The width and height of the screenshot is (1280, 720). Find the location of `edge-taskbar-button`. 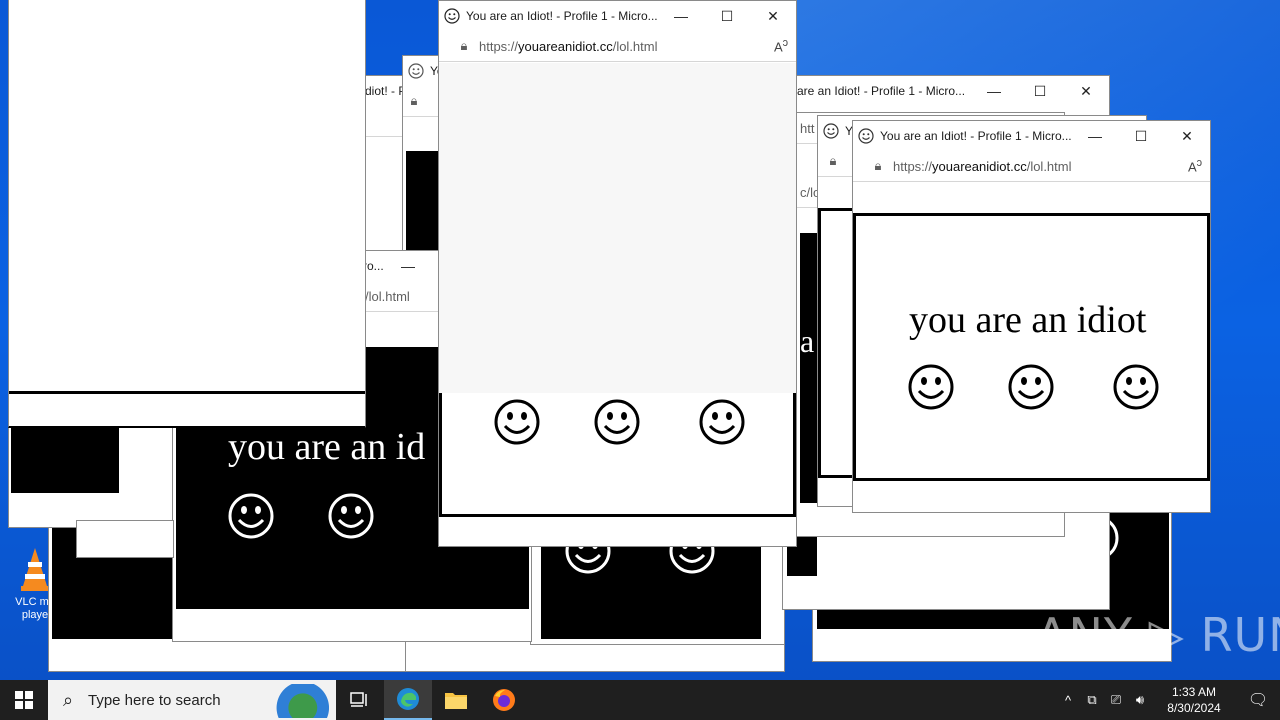

edge-taskbar-button is located at coordinates (408, 700).